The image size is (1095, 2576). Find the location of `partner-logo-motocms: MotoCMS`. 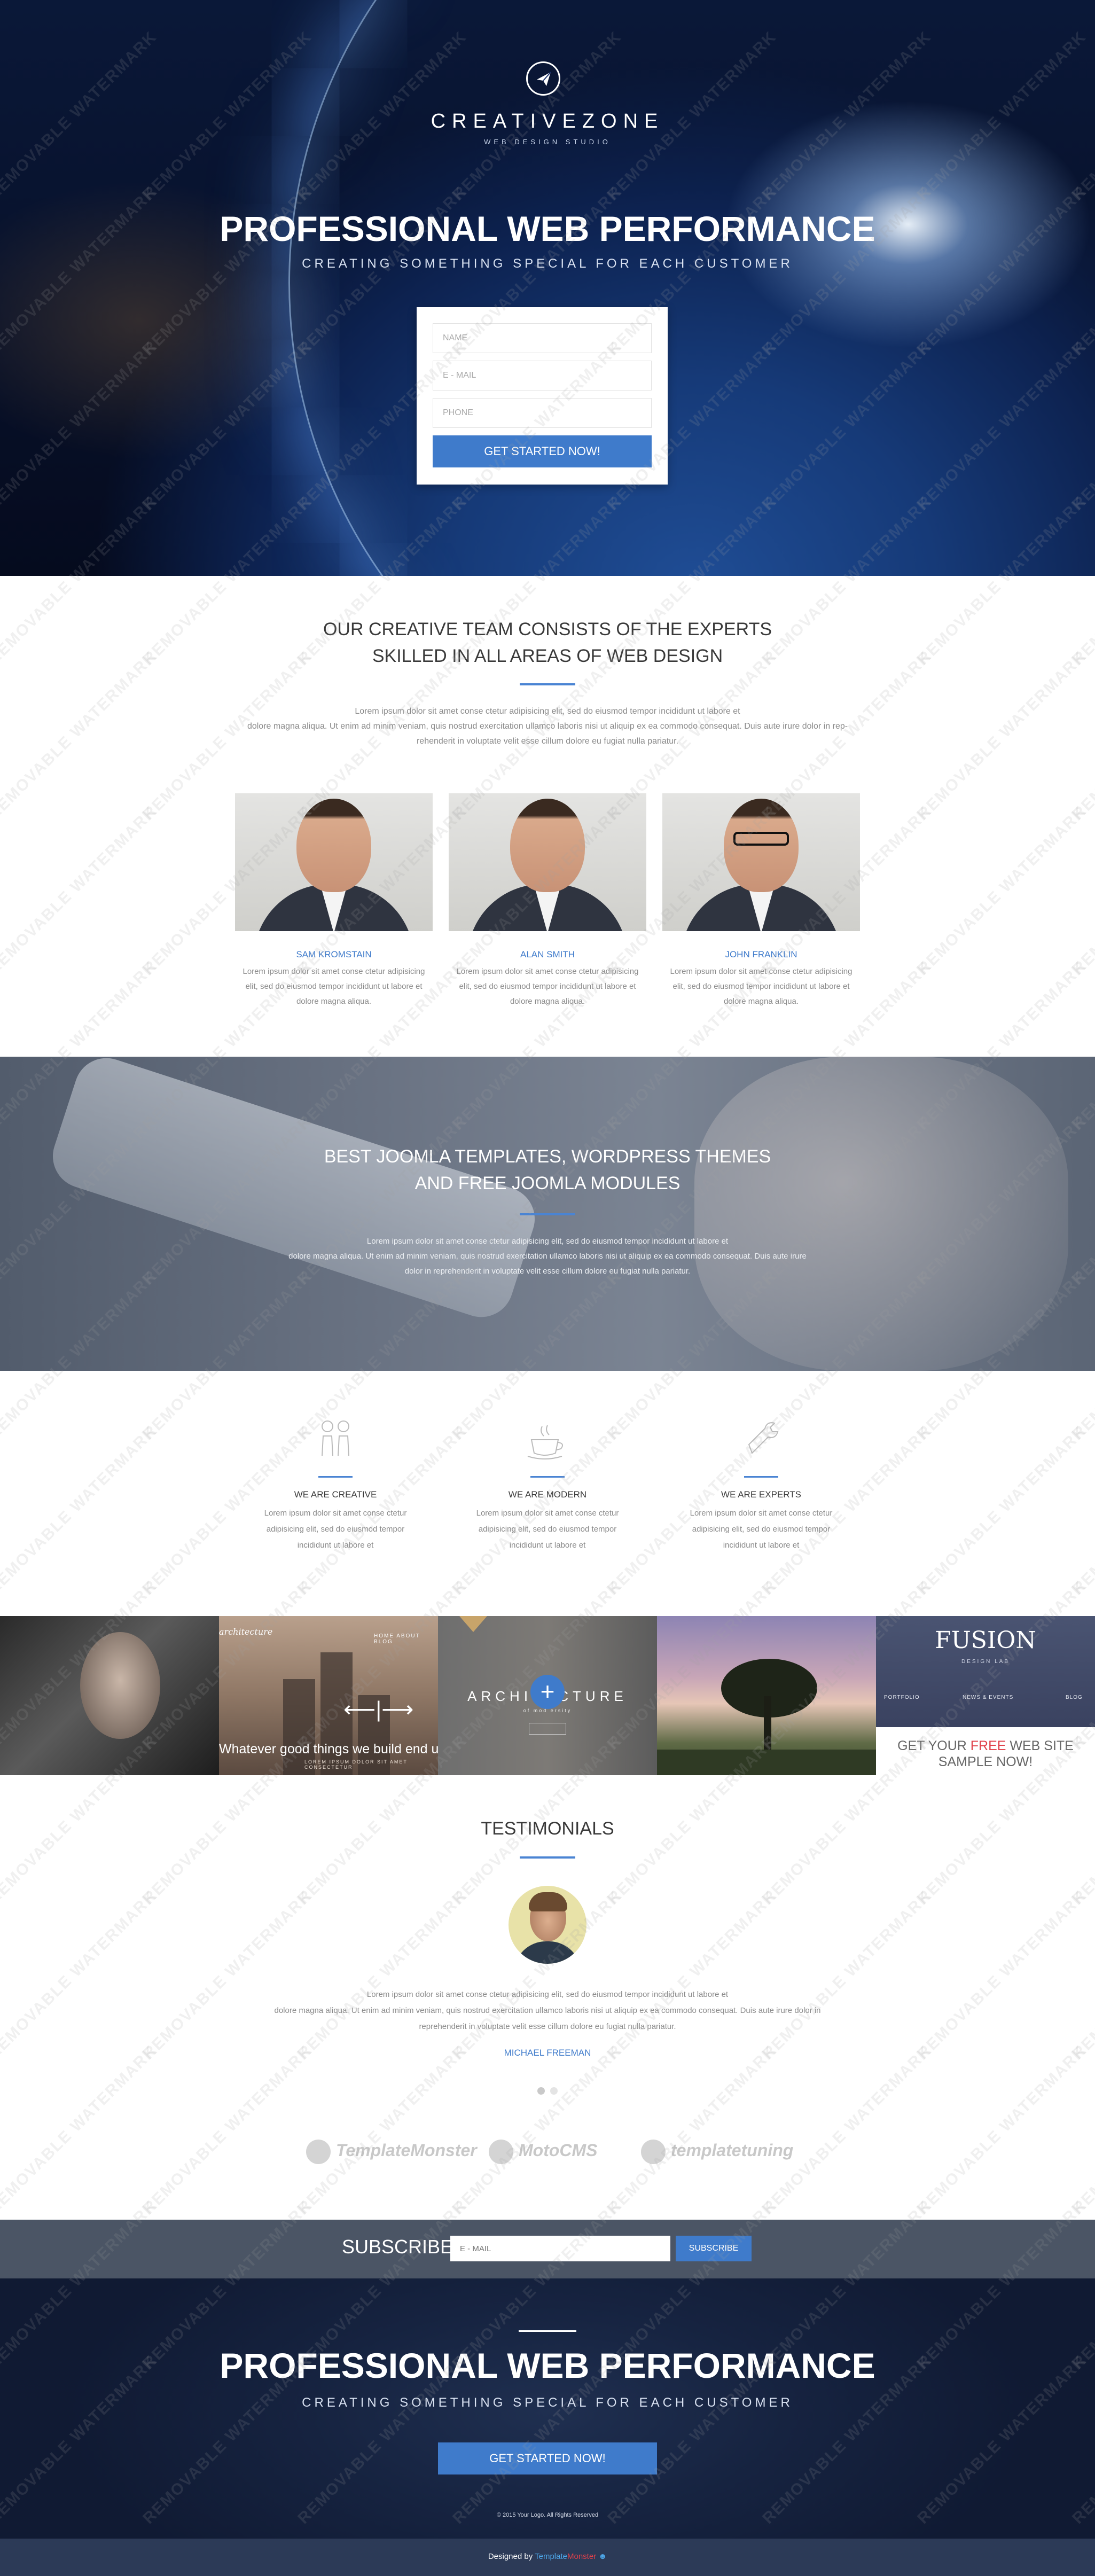

partner-logo-motocms: MotoCMS is located at coordinates (543, 2150).